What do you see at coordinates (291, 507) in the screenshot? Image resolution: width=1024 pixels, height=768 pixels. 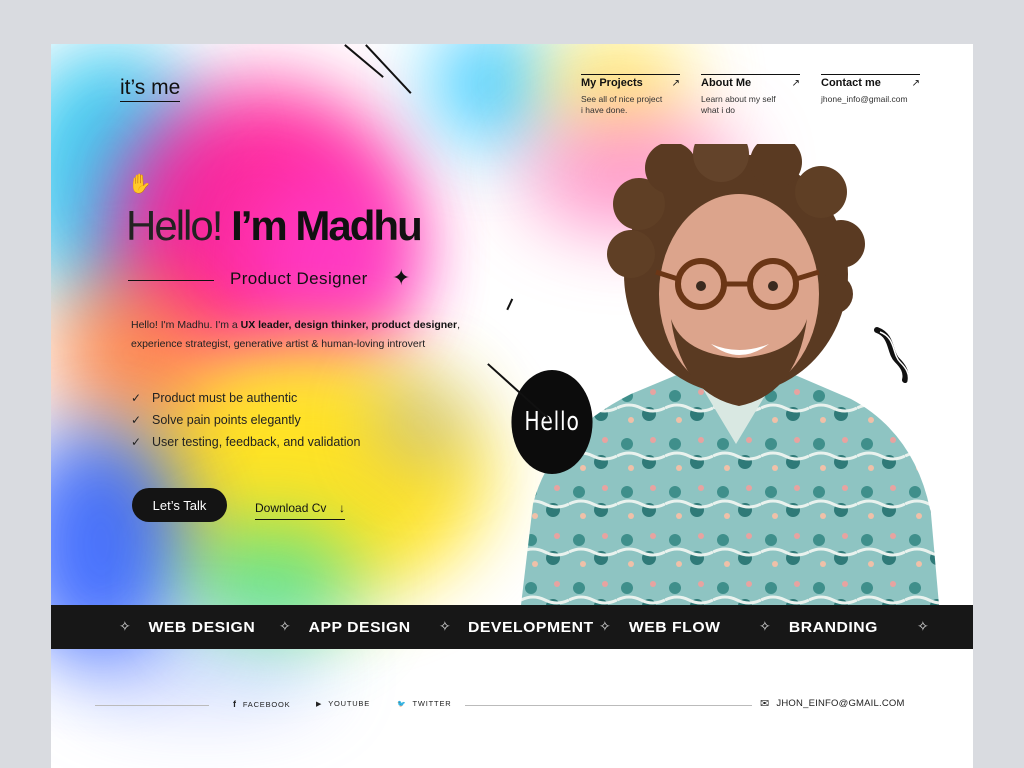 I see `download-cv-label: Download Cv` at bounding box center [291, 507].